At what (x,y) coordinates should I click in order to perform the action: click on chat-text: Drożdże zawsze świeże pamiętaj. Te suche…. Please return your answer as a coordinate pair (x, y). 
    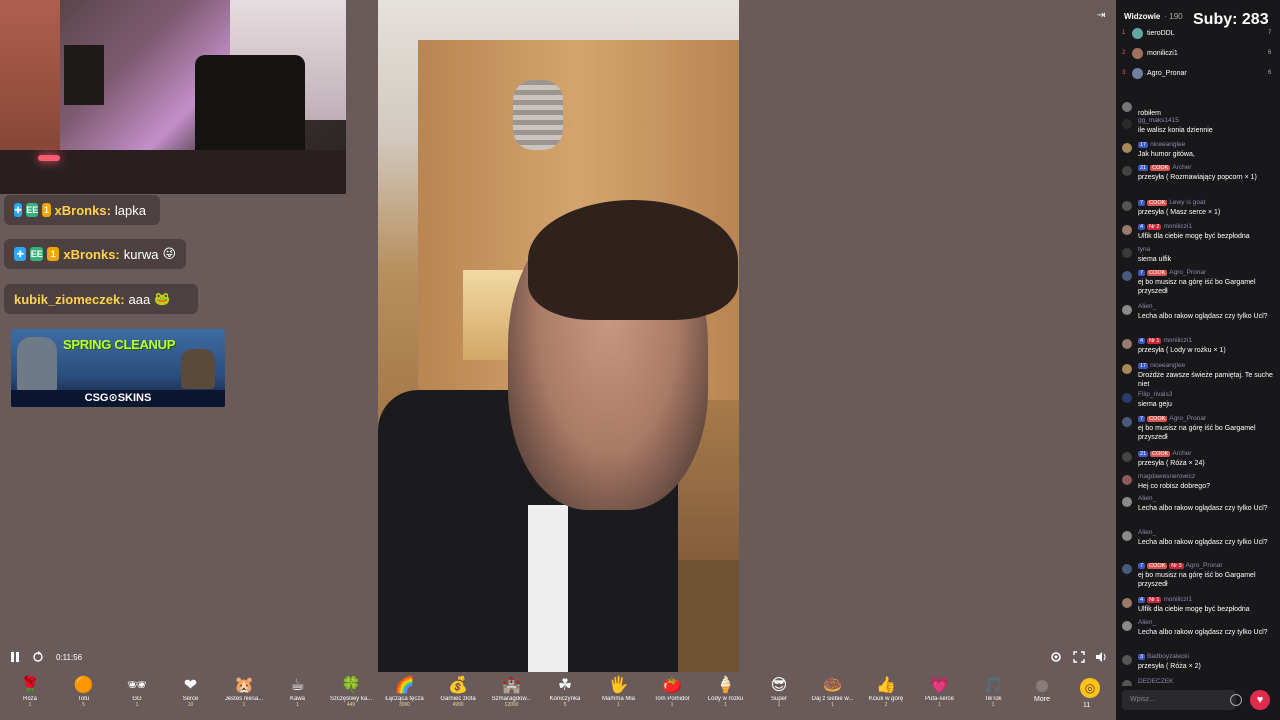
    Looking at the image, I should click on (1205, 380).